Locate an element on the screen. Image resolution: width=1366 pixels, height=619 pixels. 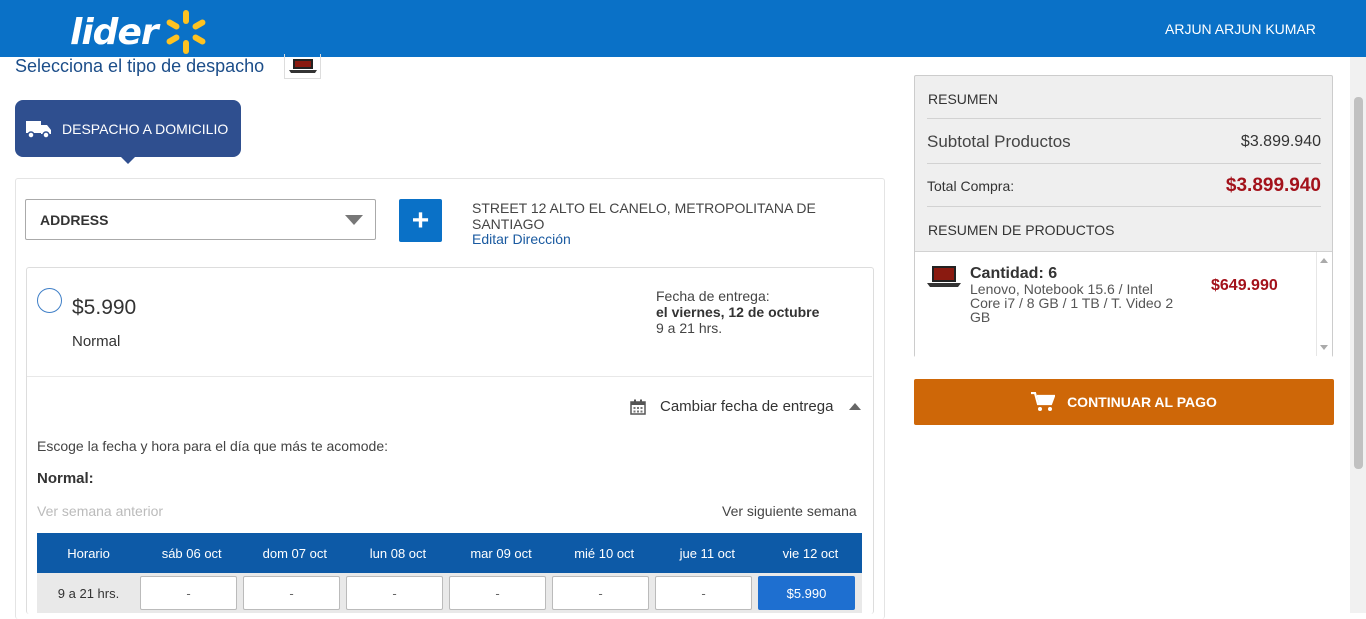
page-scrollbar is located at coordinates (1358, 335).